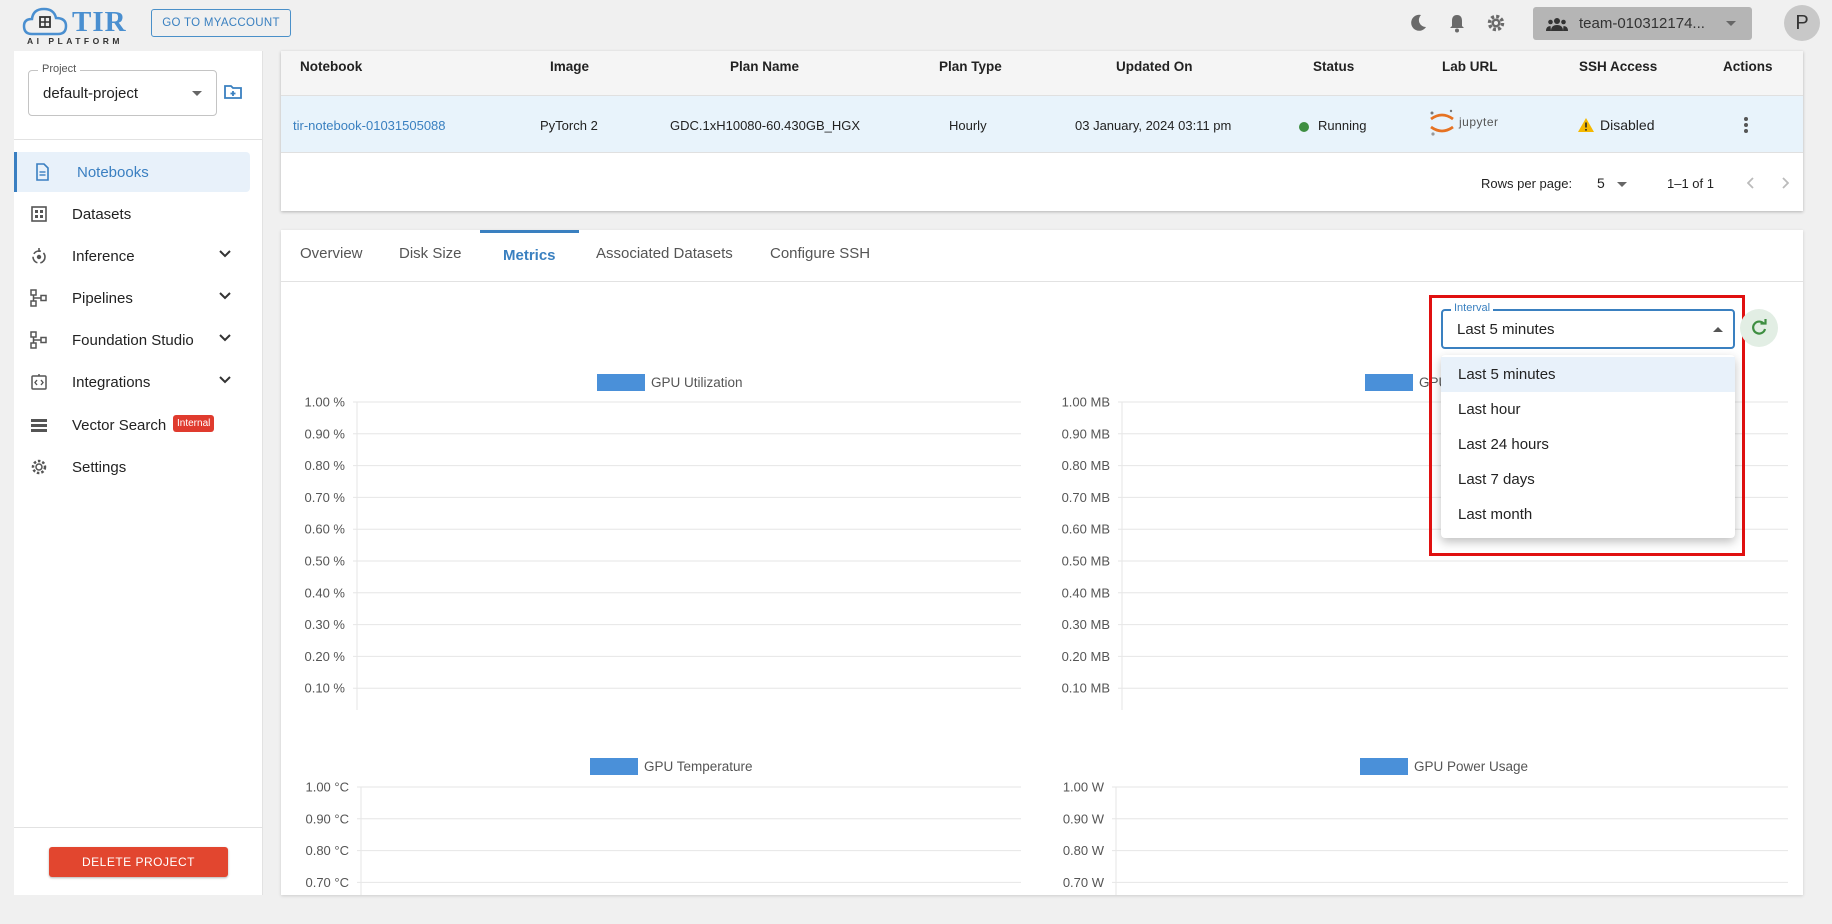 The width and height of the screenshot is (1832, 924). What do you see at coordinates (113, 172) in the screenshot?
I see `sidebar-item-label: Notebooks` at bounding box center [113, 172].